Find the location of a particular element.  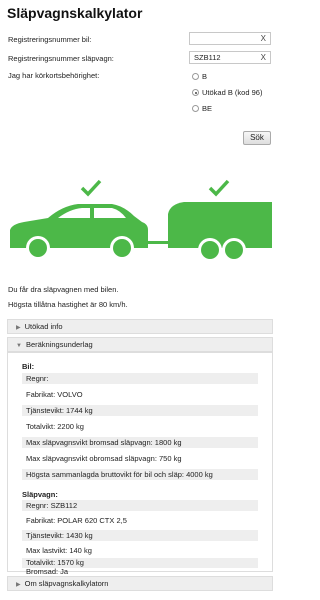

radio-selected-icon is located at coordinates (195, 92).